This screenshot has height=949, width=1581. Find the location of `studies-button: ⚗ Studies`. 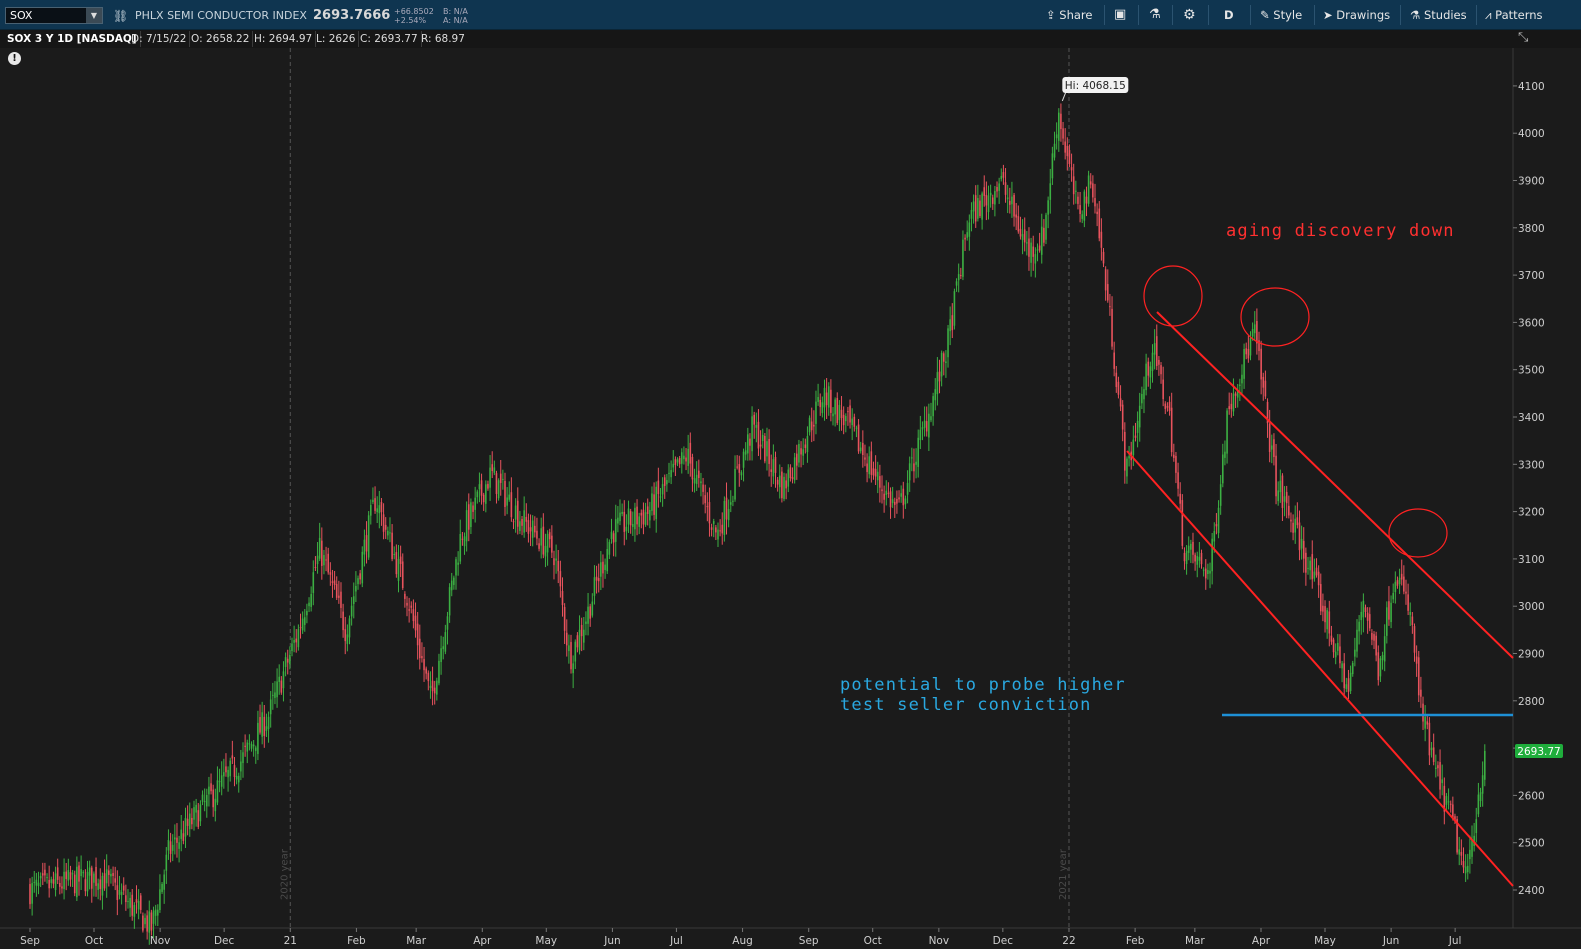

studies-button: ⚗ Studies is located at coordinates (1438, 15).